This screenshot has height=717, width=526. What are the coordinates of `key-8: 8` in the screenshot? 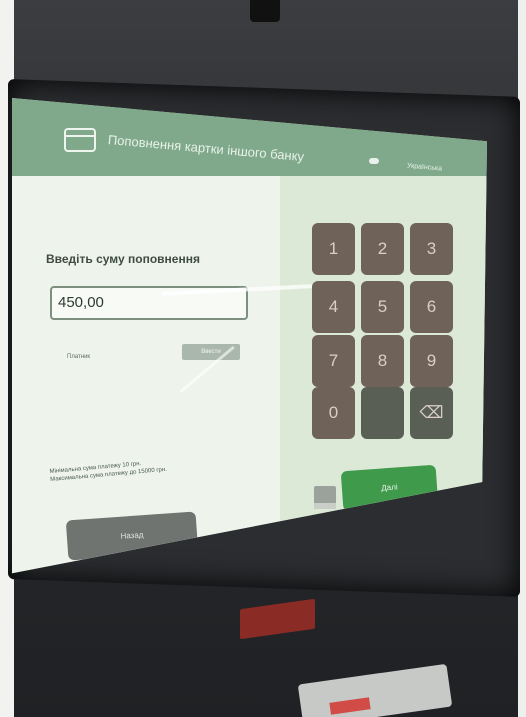 It's located at (382, 361).